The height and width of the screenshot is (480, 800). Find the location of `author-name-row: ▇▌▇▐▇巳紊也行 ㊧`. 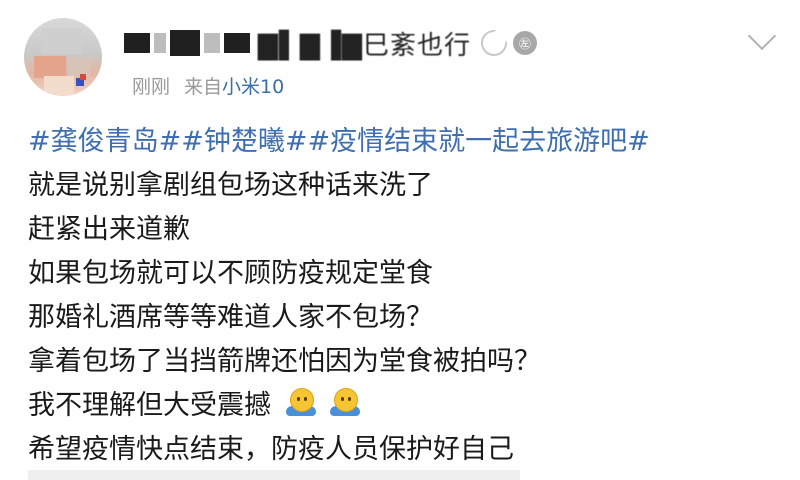

author-name-row: ▇▌▇▐▇巳紊也行 ㊧ is located at coordinates (330, 43).